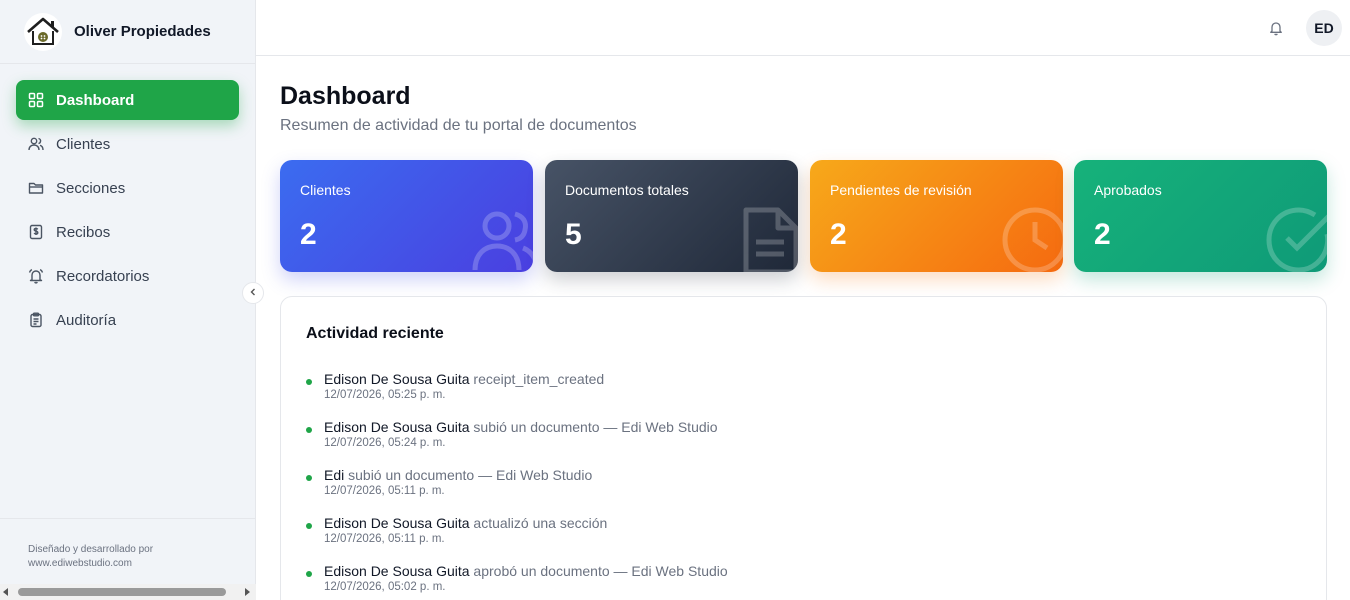 This screenshot has width=1350, height=600. Describe the element at coordinates (36, 100) in the screenshot. I see `grid-icon` at that location.